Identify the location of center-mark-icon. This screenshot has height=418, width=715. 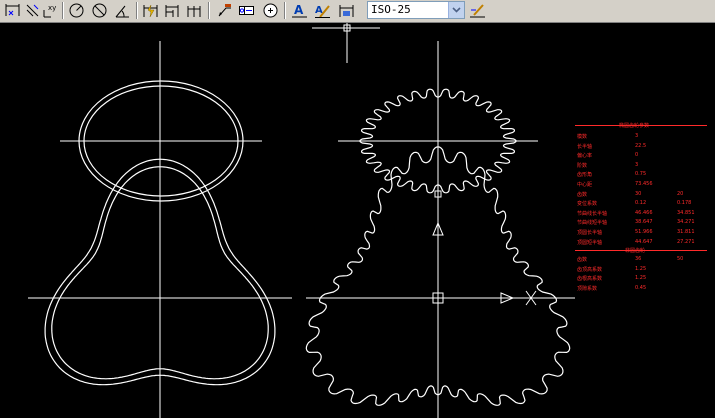
(270, 10).